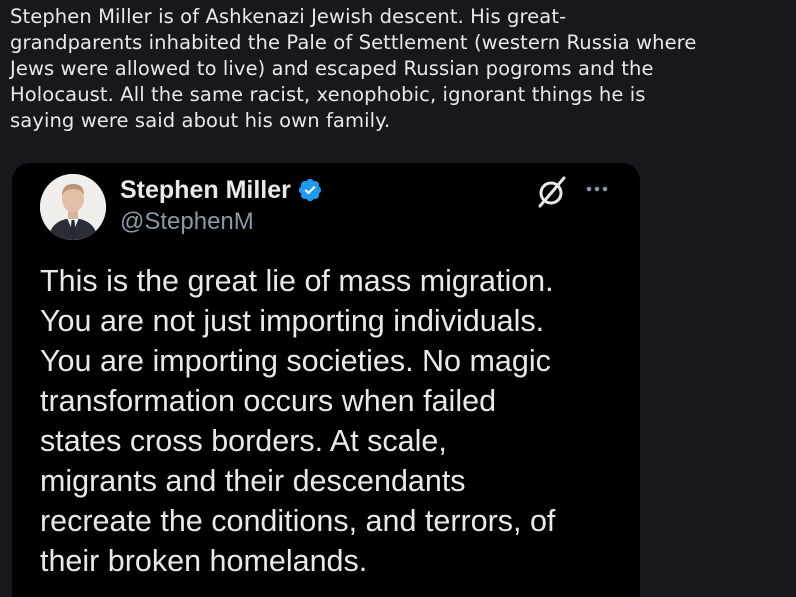  I want to click on tweet-author-row: Stephen Miller, so click(221, 190).